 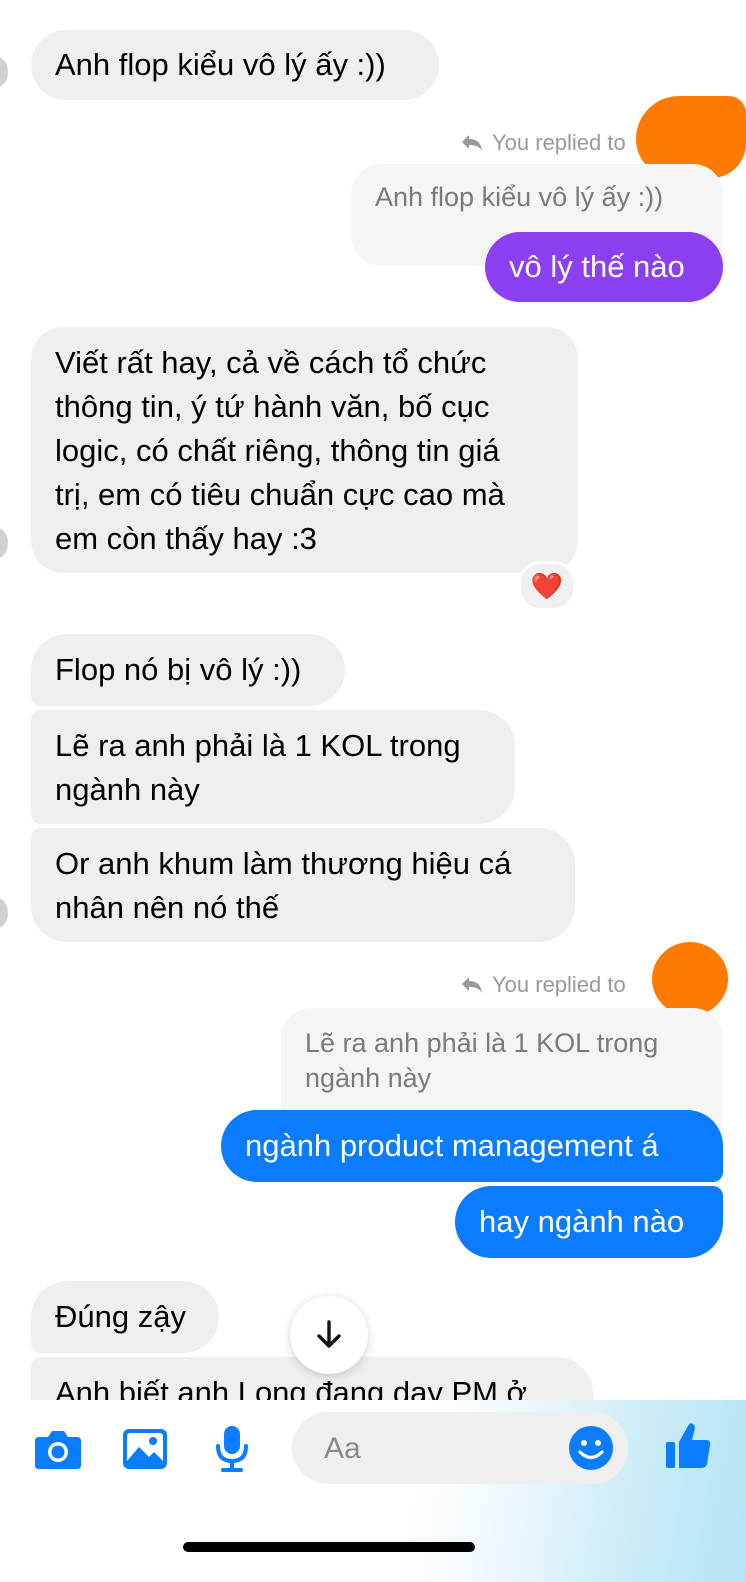 I want to click on microphone-icon, so click(x=232, y=1449).